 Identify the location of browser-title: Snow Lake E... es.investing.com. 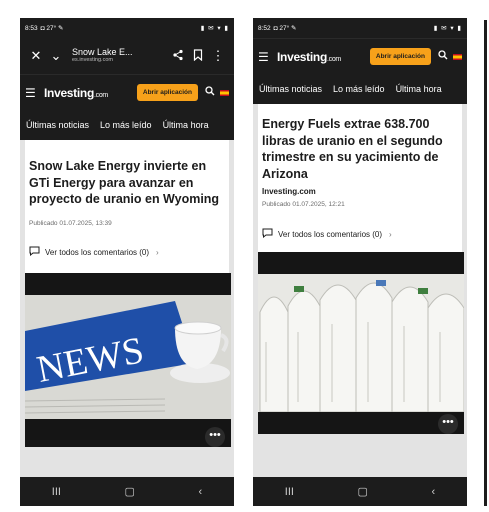
(120, 55).